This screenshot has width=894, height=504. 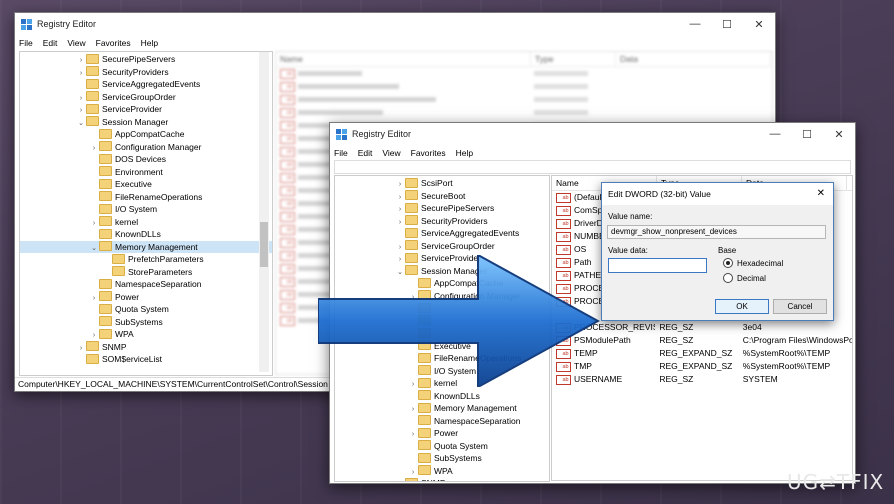 What do you see at coordinates (146, 272) in the screenshot?
I see `tree-item: StoreParameters` at bounding box center [146, 272].